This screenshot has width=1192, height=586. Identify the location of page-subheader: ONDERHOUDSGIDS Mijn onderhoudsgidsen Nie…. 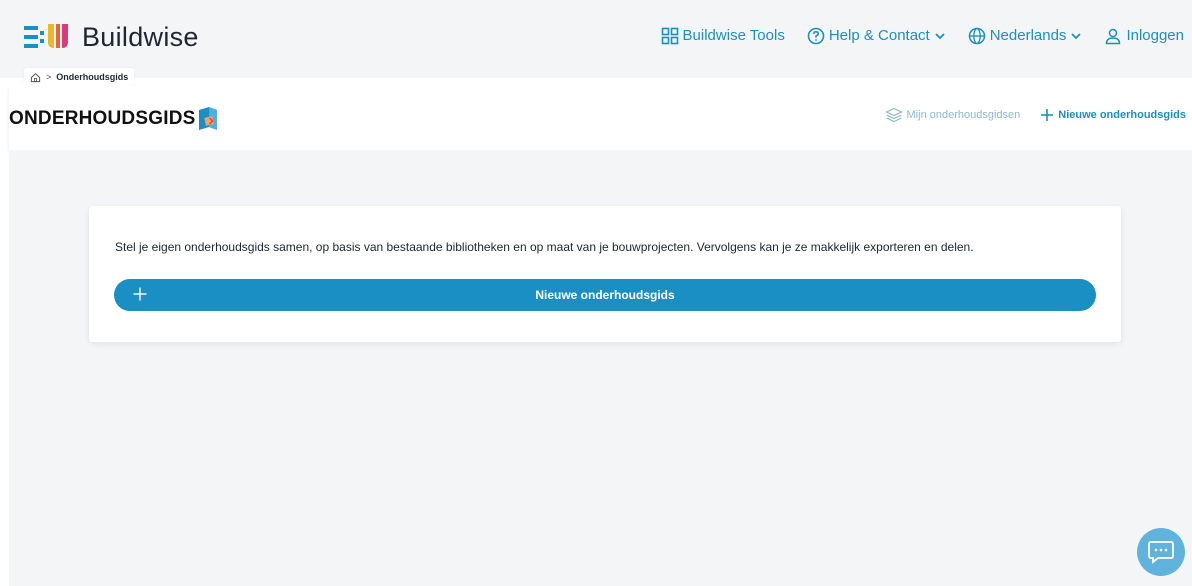
(600, 118).